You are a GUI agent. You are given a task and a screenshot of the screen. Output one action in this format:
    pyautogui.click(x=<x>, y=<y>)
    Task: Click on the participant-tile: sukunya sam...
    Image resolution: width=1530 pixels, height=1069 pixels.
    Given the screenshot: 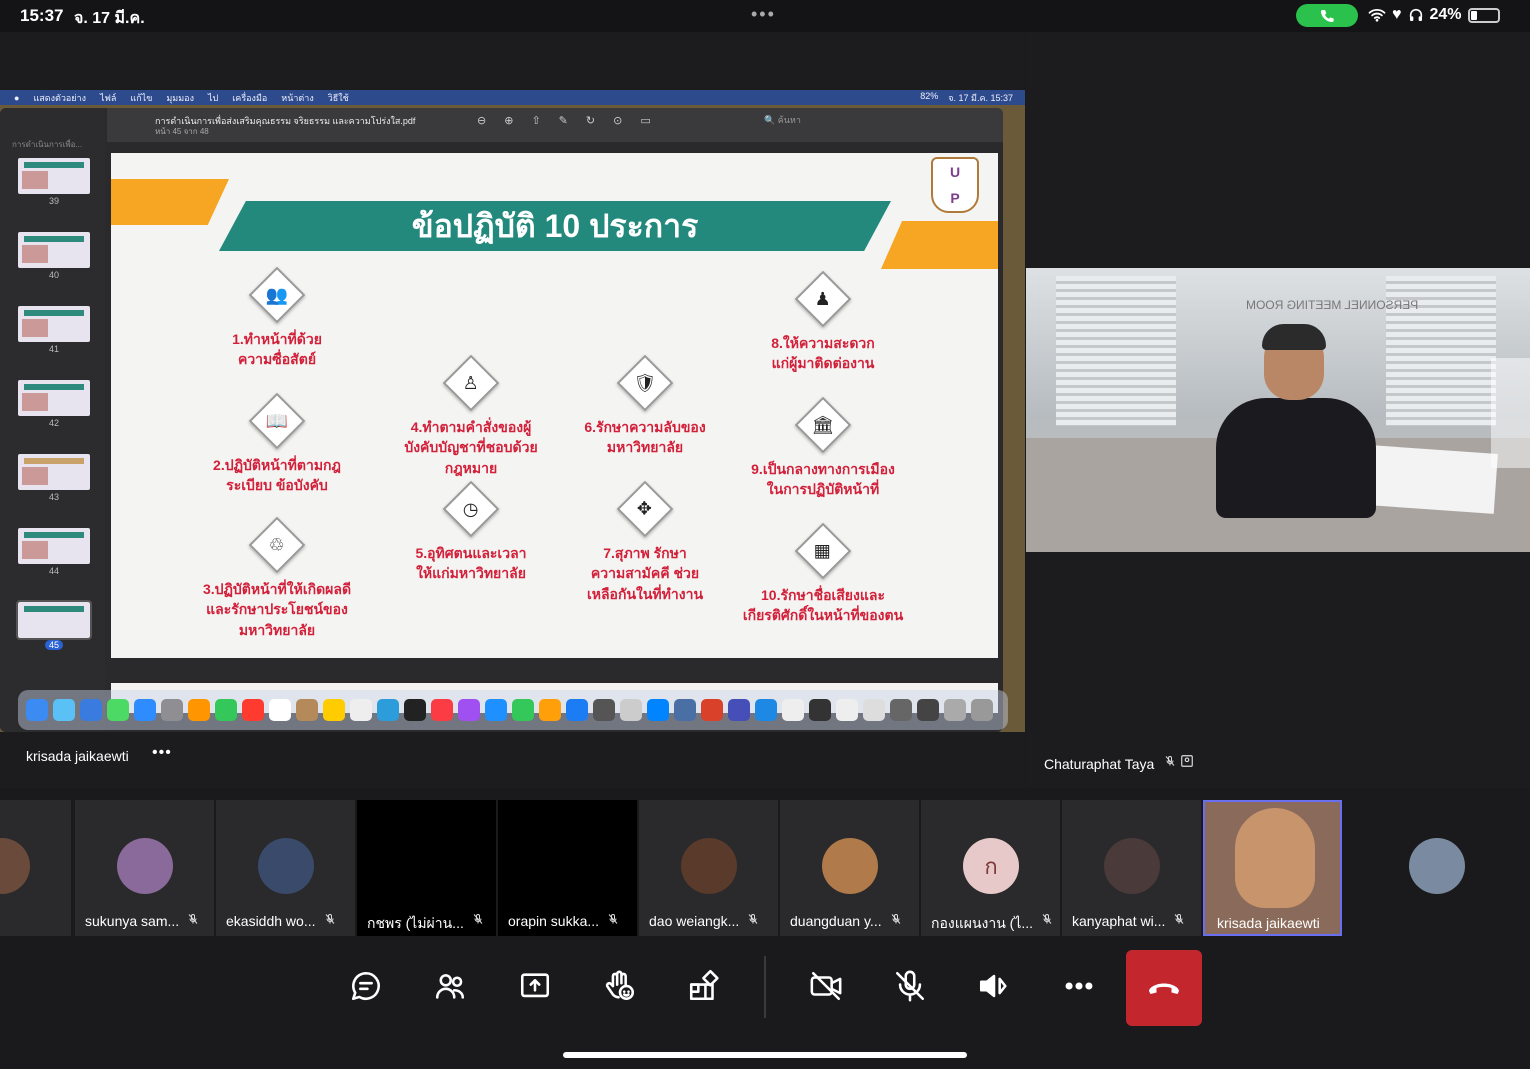 What is the action you would take?
    pyautogui.click(x=144, y=868)
    